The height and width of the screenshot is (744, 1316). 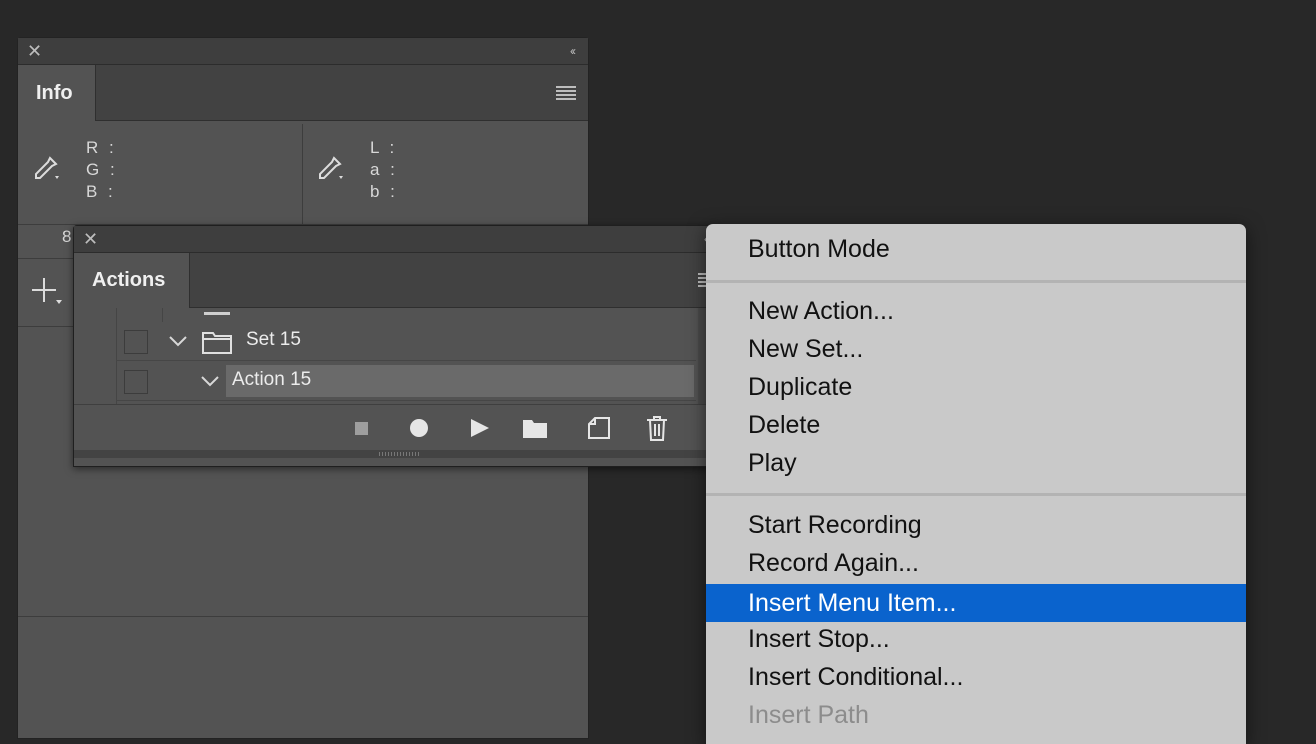 What do you see at coordinates (976, 425) in the screenshot?
I see `menu-item-delete: Delete` at bounding box center [976, 425].